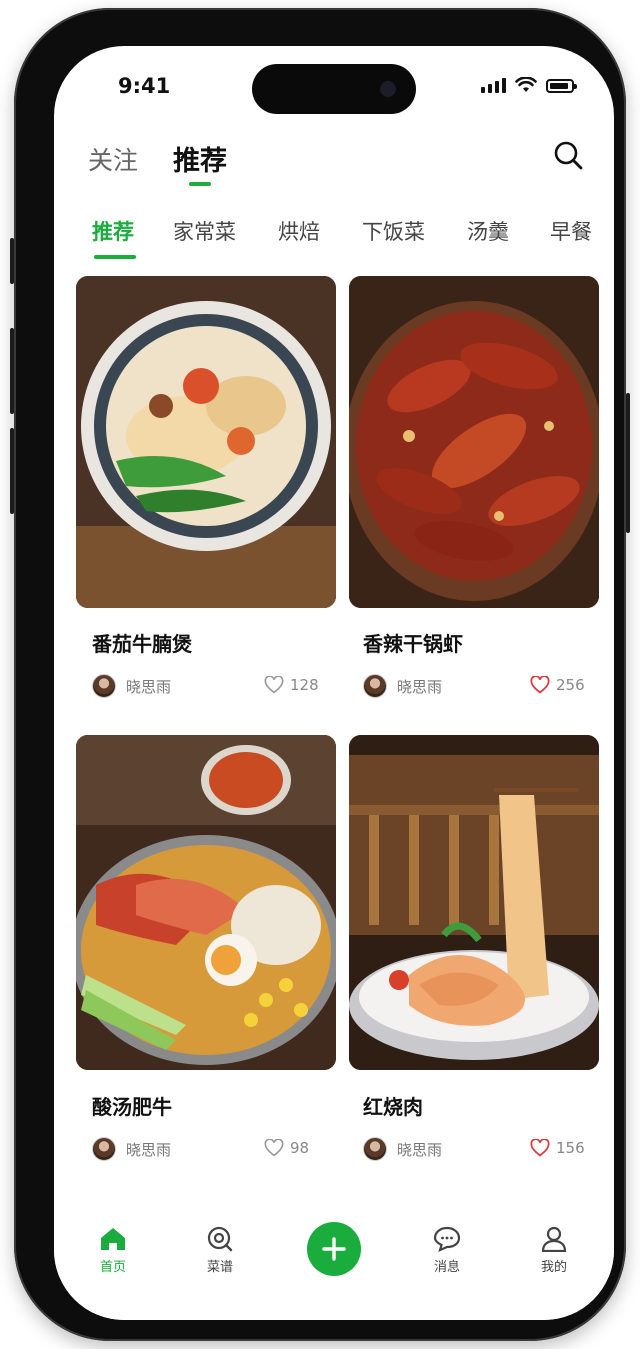  I want to click on status-time: 9:41, so click(144, 86).